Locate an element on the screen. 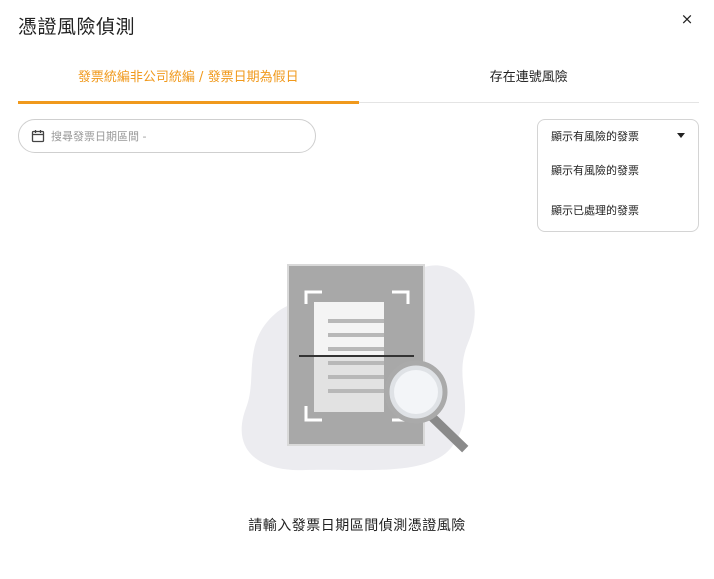  risk-filter-selected: 顯示有風險的發票 is located at coordinates (595, 136).